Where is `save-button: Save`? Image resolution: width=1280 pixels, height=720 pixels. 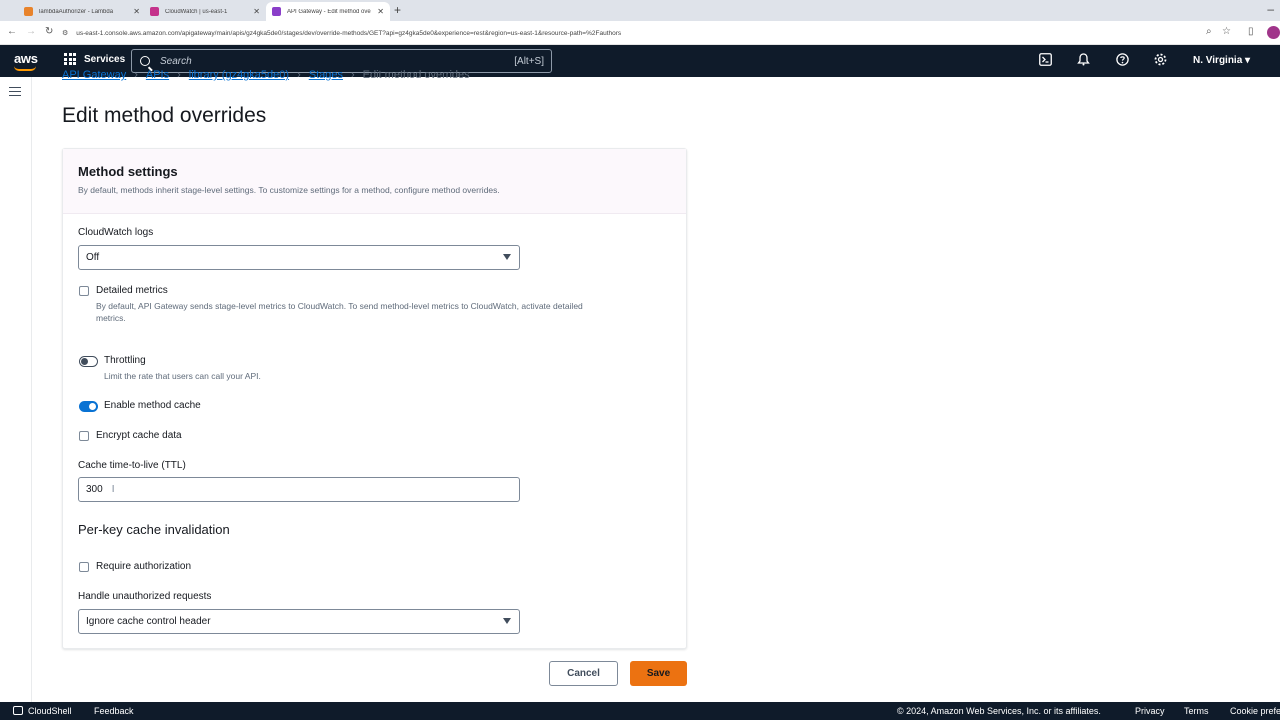
save-button: Save is located at coordinates (658, 673).